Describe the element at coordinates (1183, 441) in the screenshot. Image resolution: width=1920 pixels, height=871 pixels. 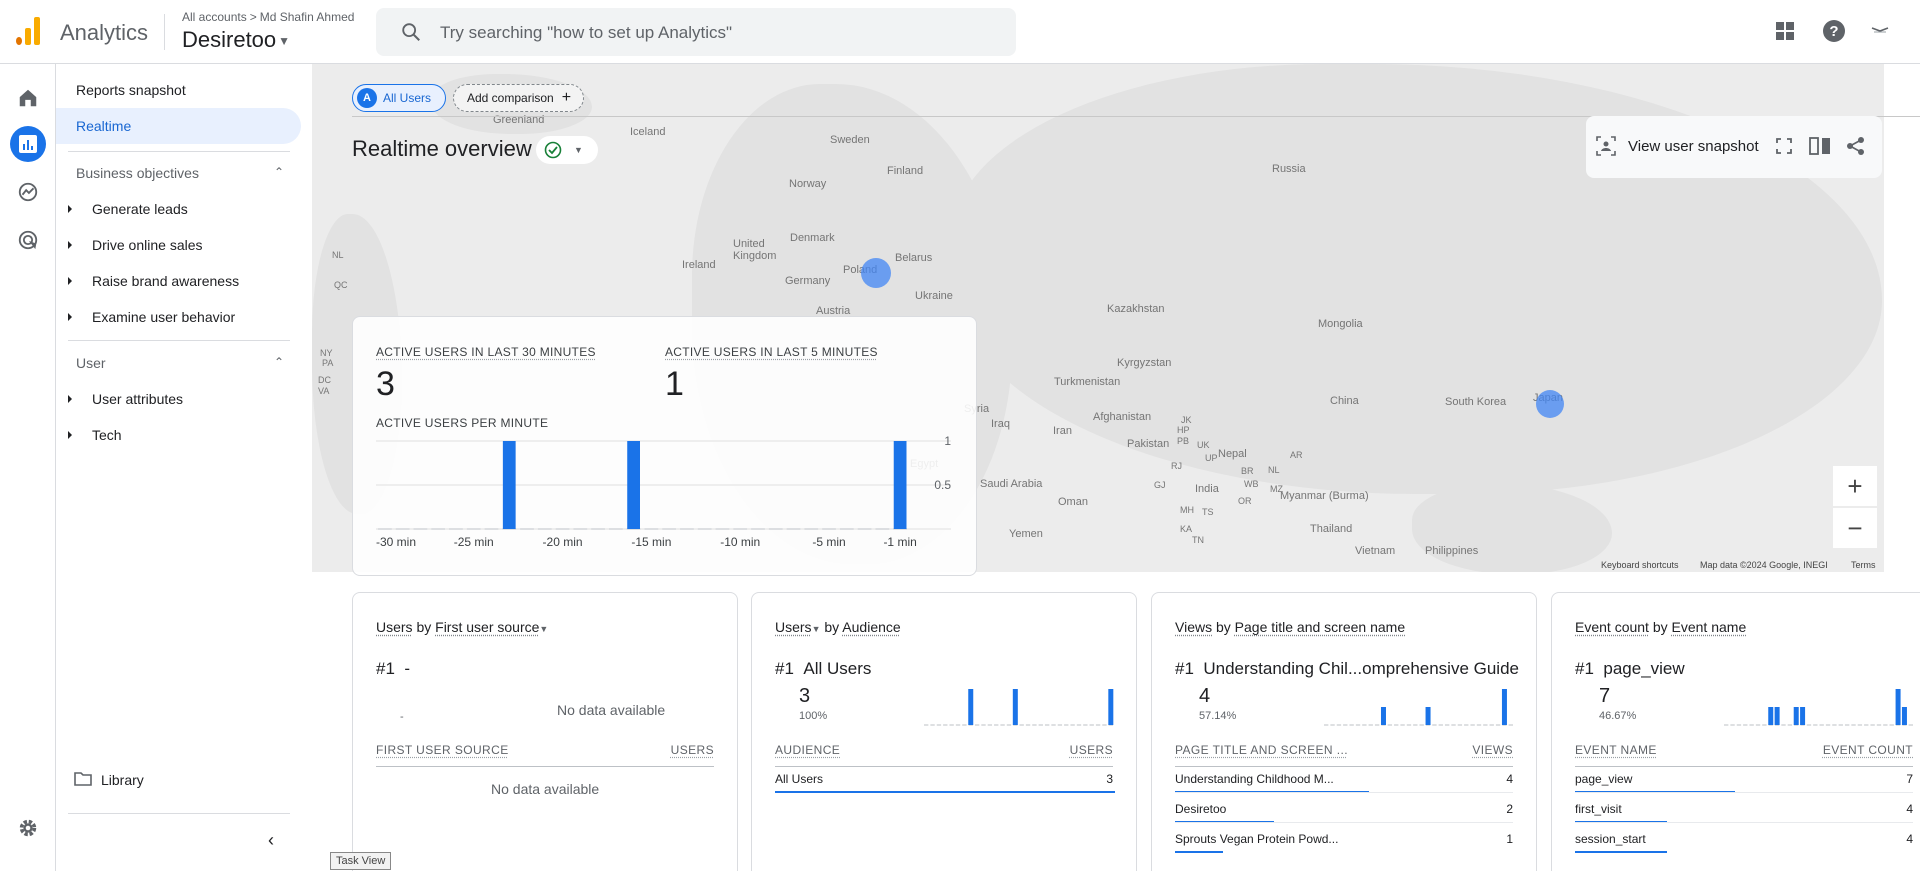
I see `map-region-label: PB` at that location.